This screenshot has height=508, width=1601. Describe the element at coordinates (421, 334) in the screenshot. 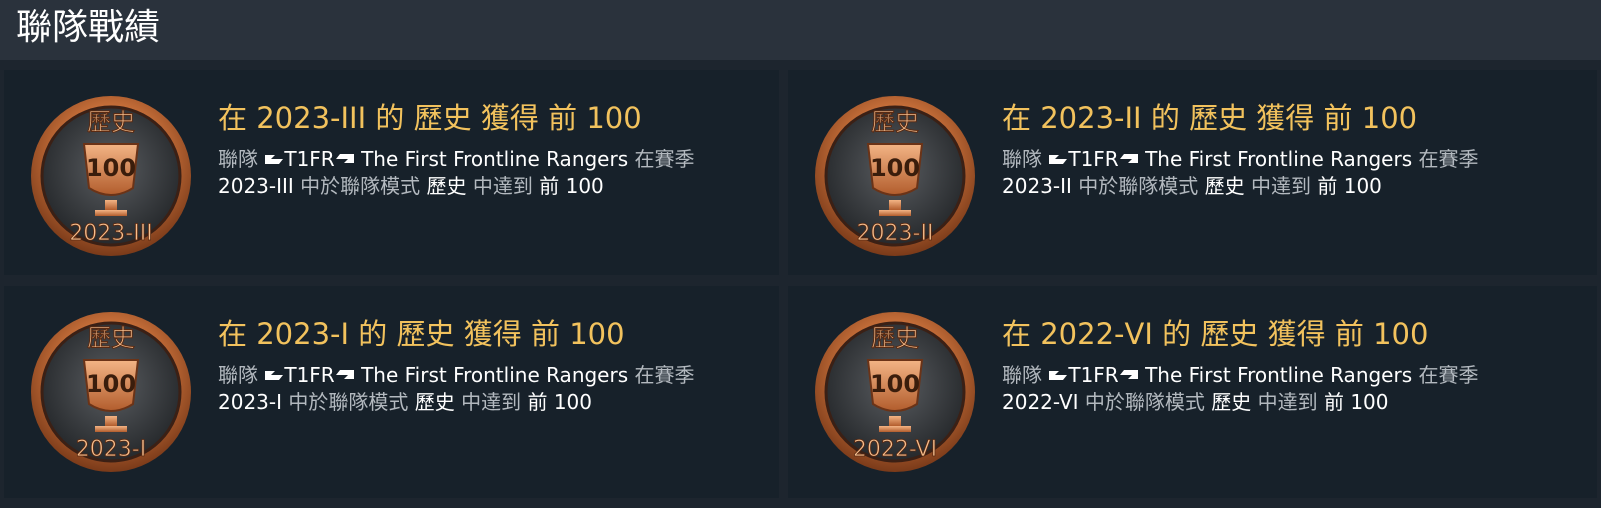

I see `achievement-title: 在 2023-I 的 歷史 獲得 前 100` at that location.